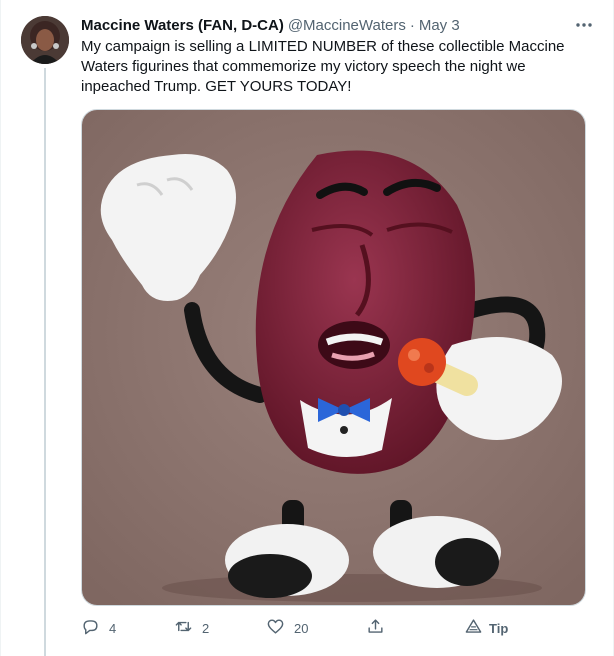  Describe the element at coordinates (45, 40) in the screenshot. I see `avatar` at that location.